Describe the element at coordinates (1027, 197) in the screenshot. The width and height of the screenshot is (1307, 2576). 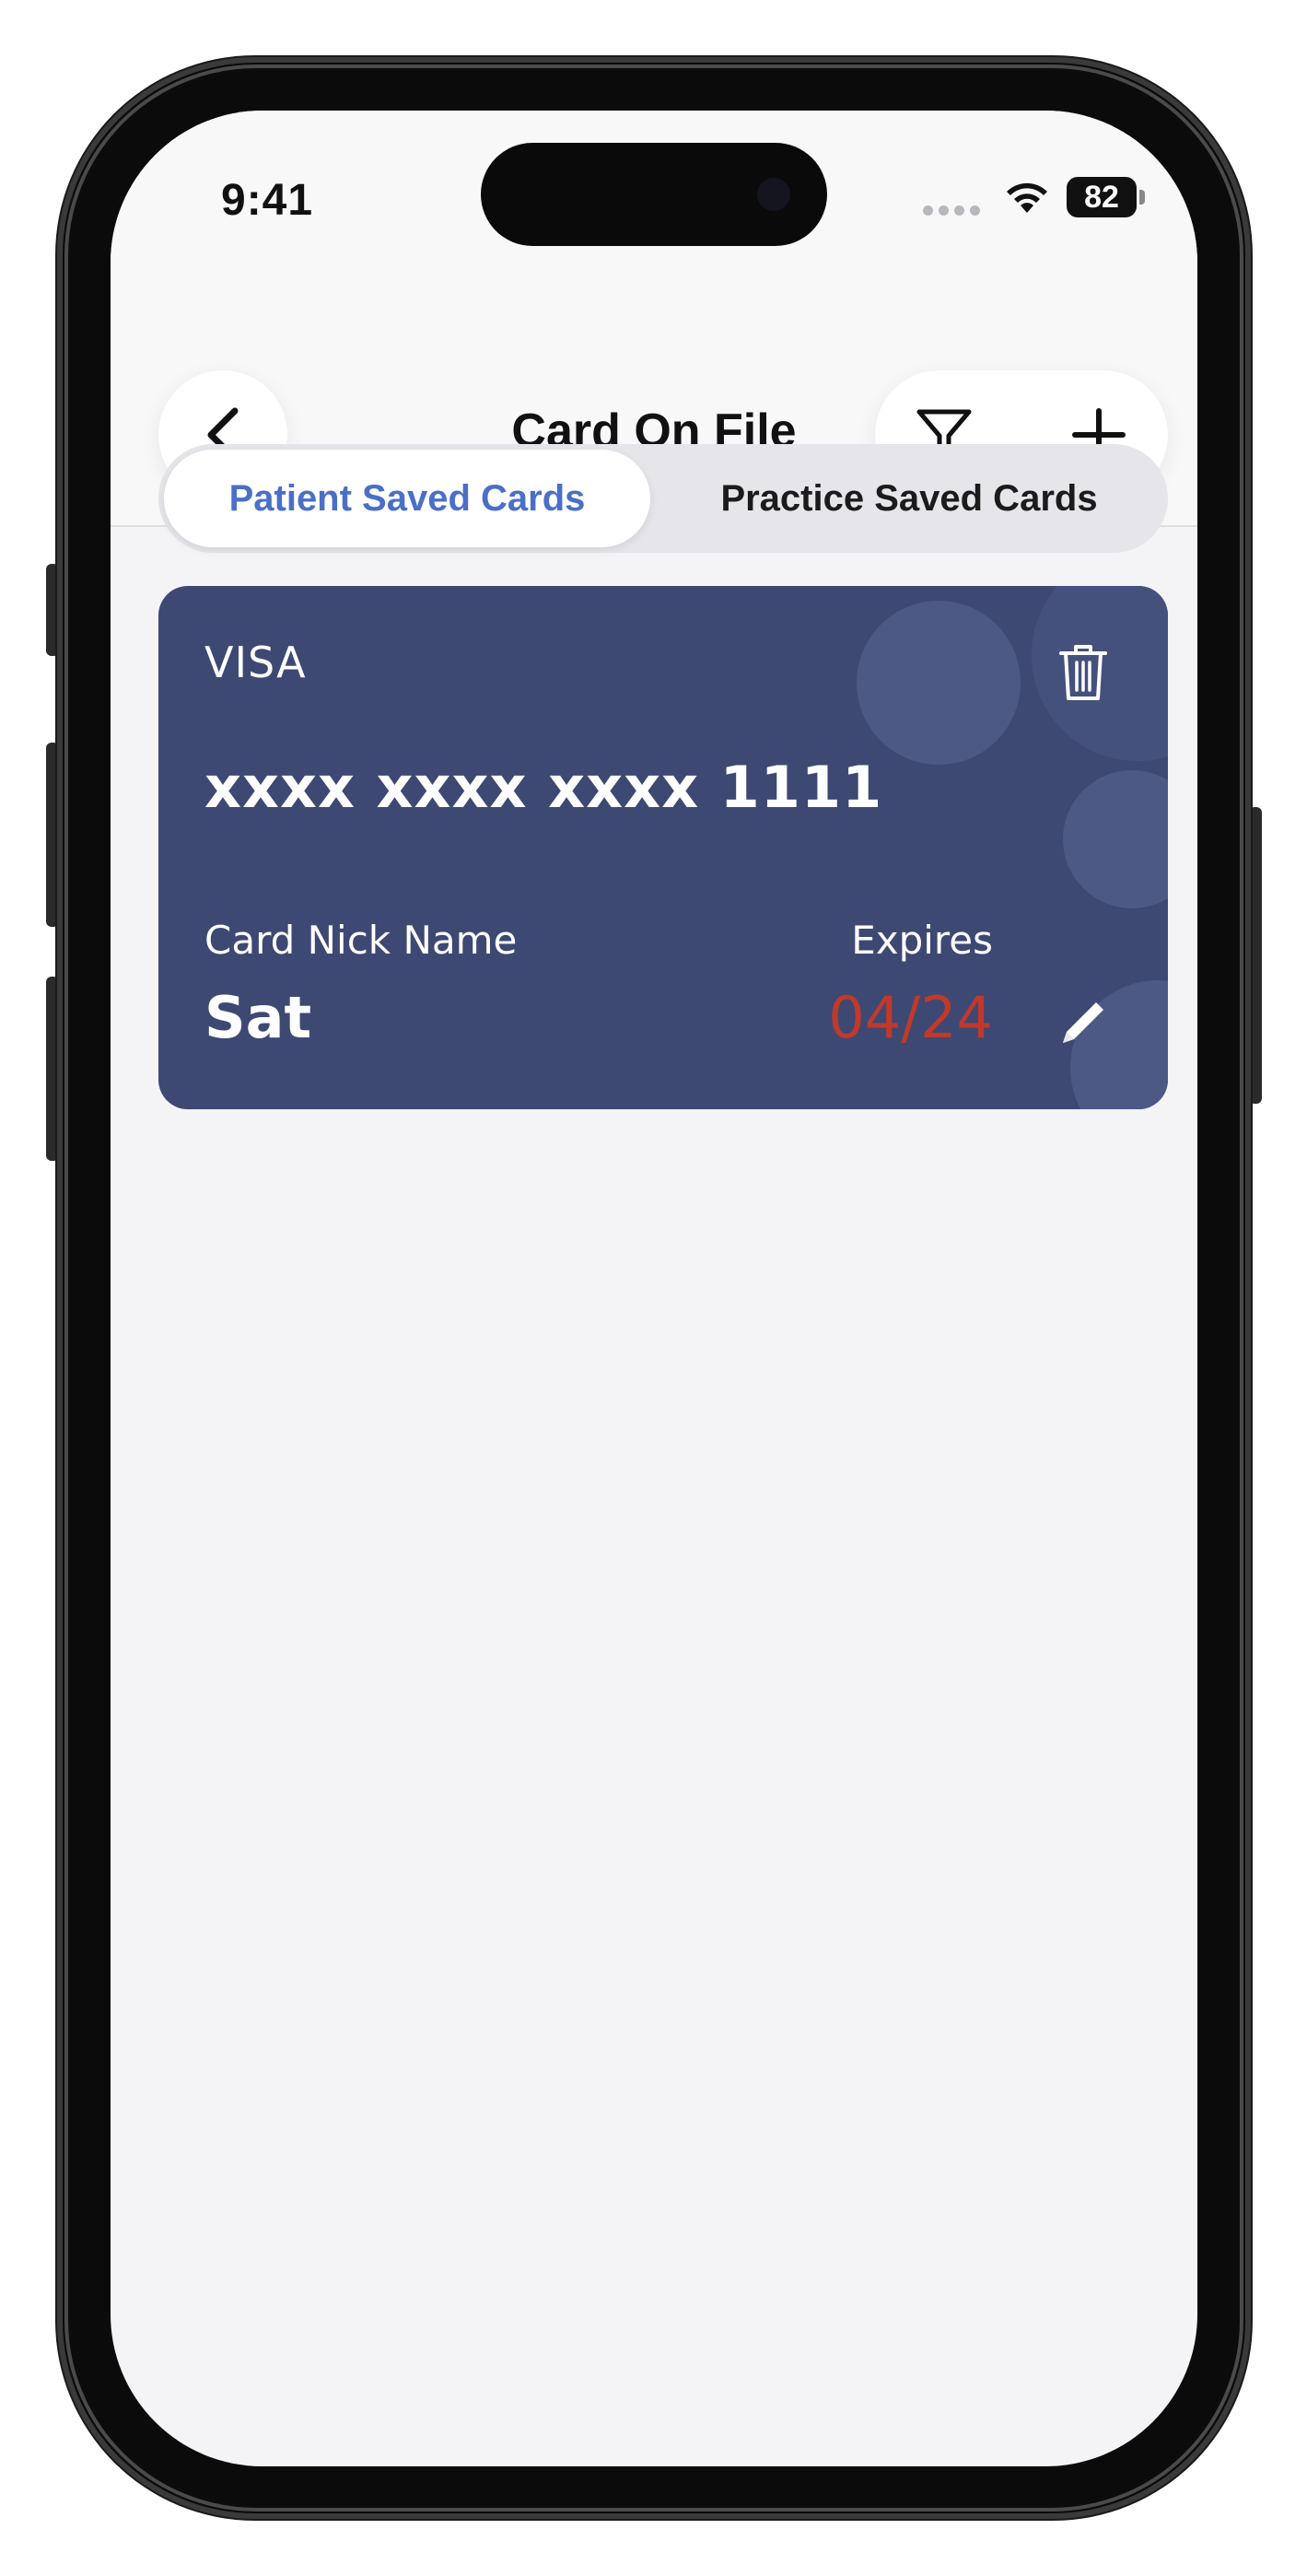
I see `wifi-icon` at that location.